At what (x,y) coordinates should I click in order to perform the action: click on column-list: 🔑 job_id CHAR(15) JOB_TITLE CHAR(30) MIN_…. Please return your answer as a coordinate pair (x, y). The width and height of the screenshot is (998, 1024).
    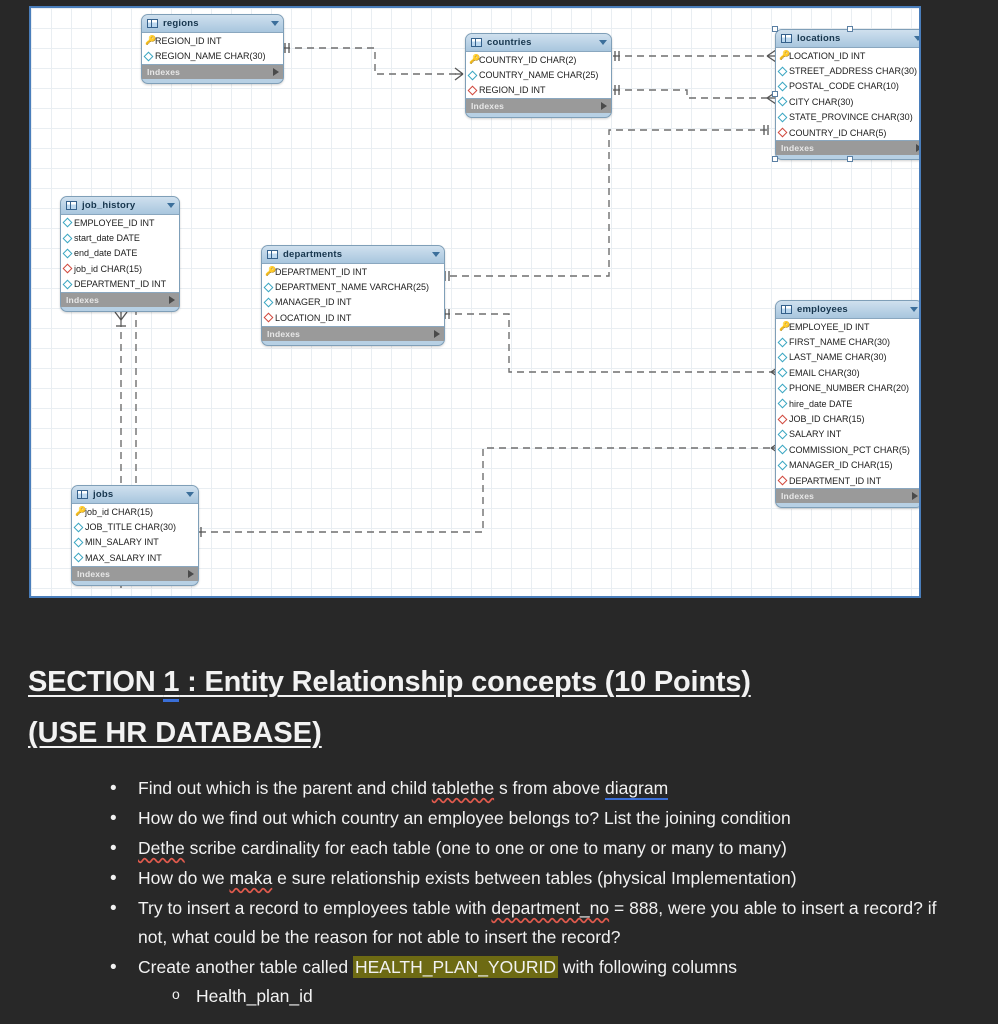
    Looking at the image, I should click on (135, 535).